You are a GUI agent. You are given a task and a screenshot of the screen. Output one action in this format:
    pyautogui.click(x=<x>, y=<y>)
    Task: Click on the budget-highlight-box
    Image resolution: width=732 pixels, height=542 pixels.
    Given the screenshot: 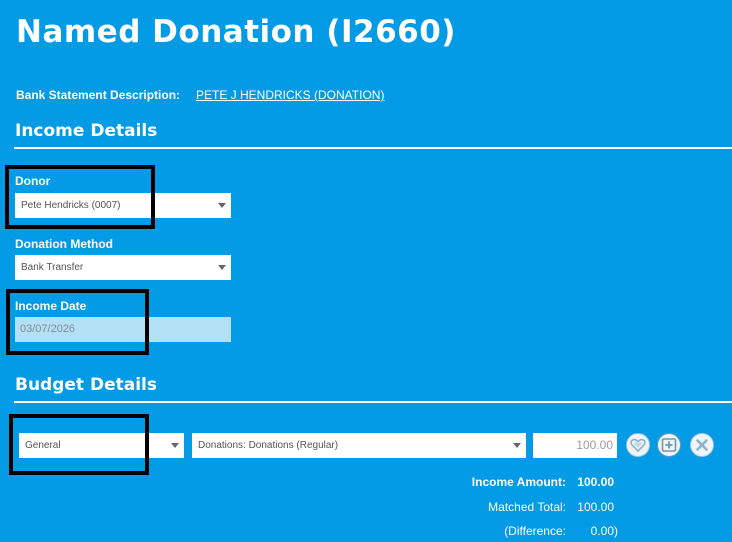 What is the action you would take?
    pyautogui.click(x=79, y=444)
    